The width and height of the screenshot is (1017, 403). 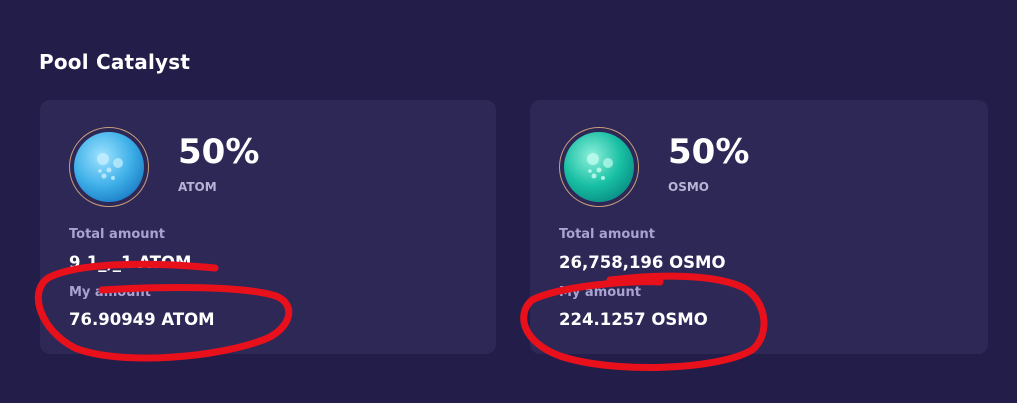 I want to click on my-amount-value: 76.90949 ATOM, so click(x=142, y=319).